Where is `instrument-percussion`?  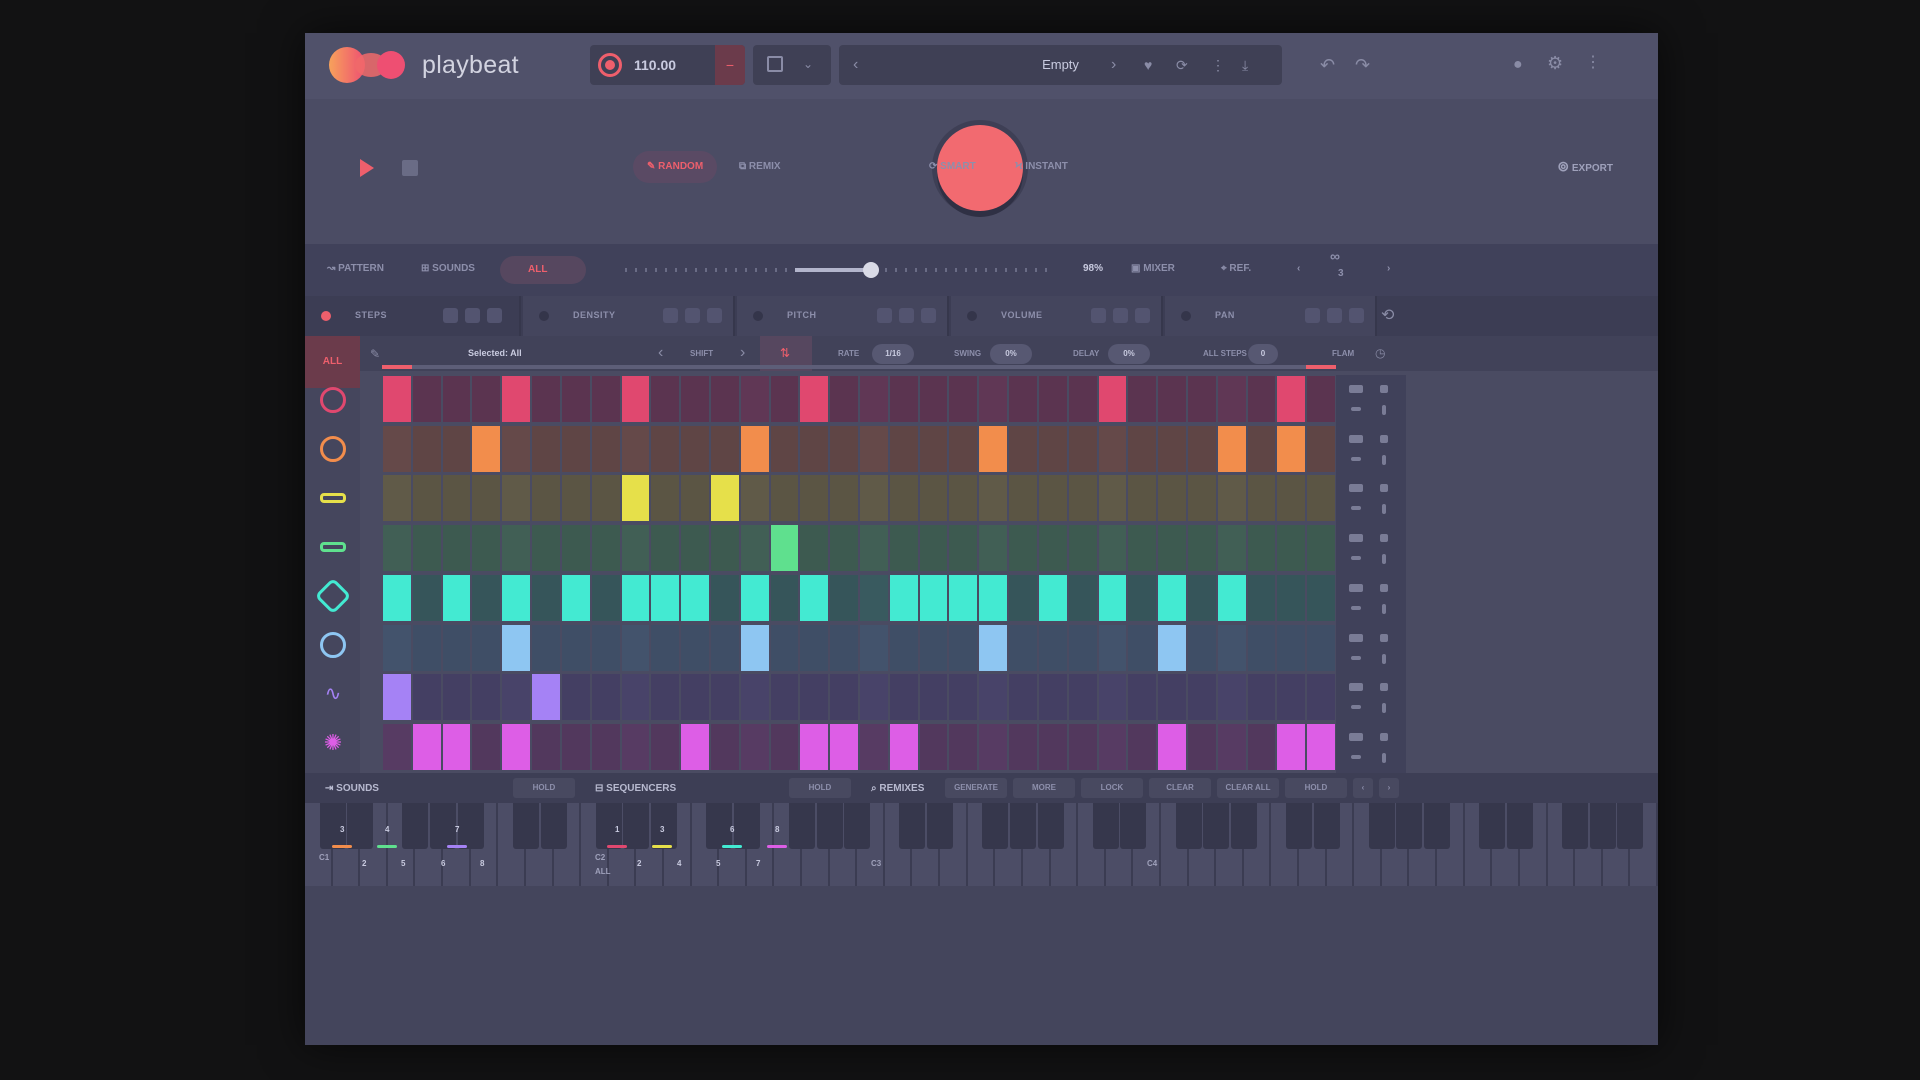
instrument-percussion is located at coordinates (332, 595).